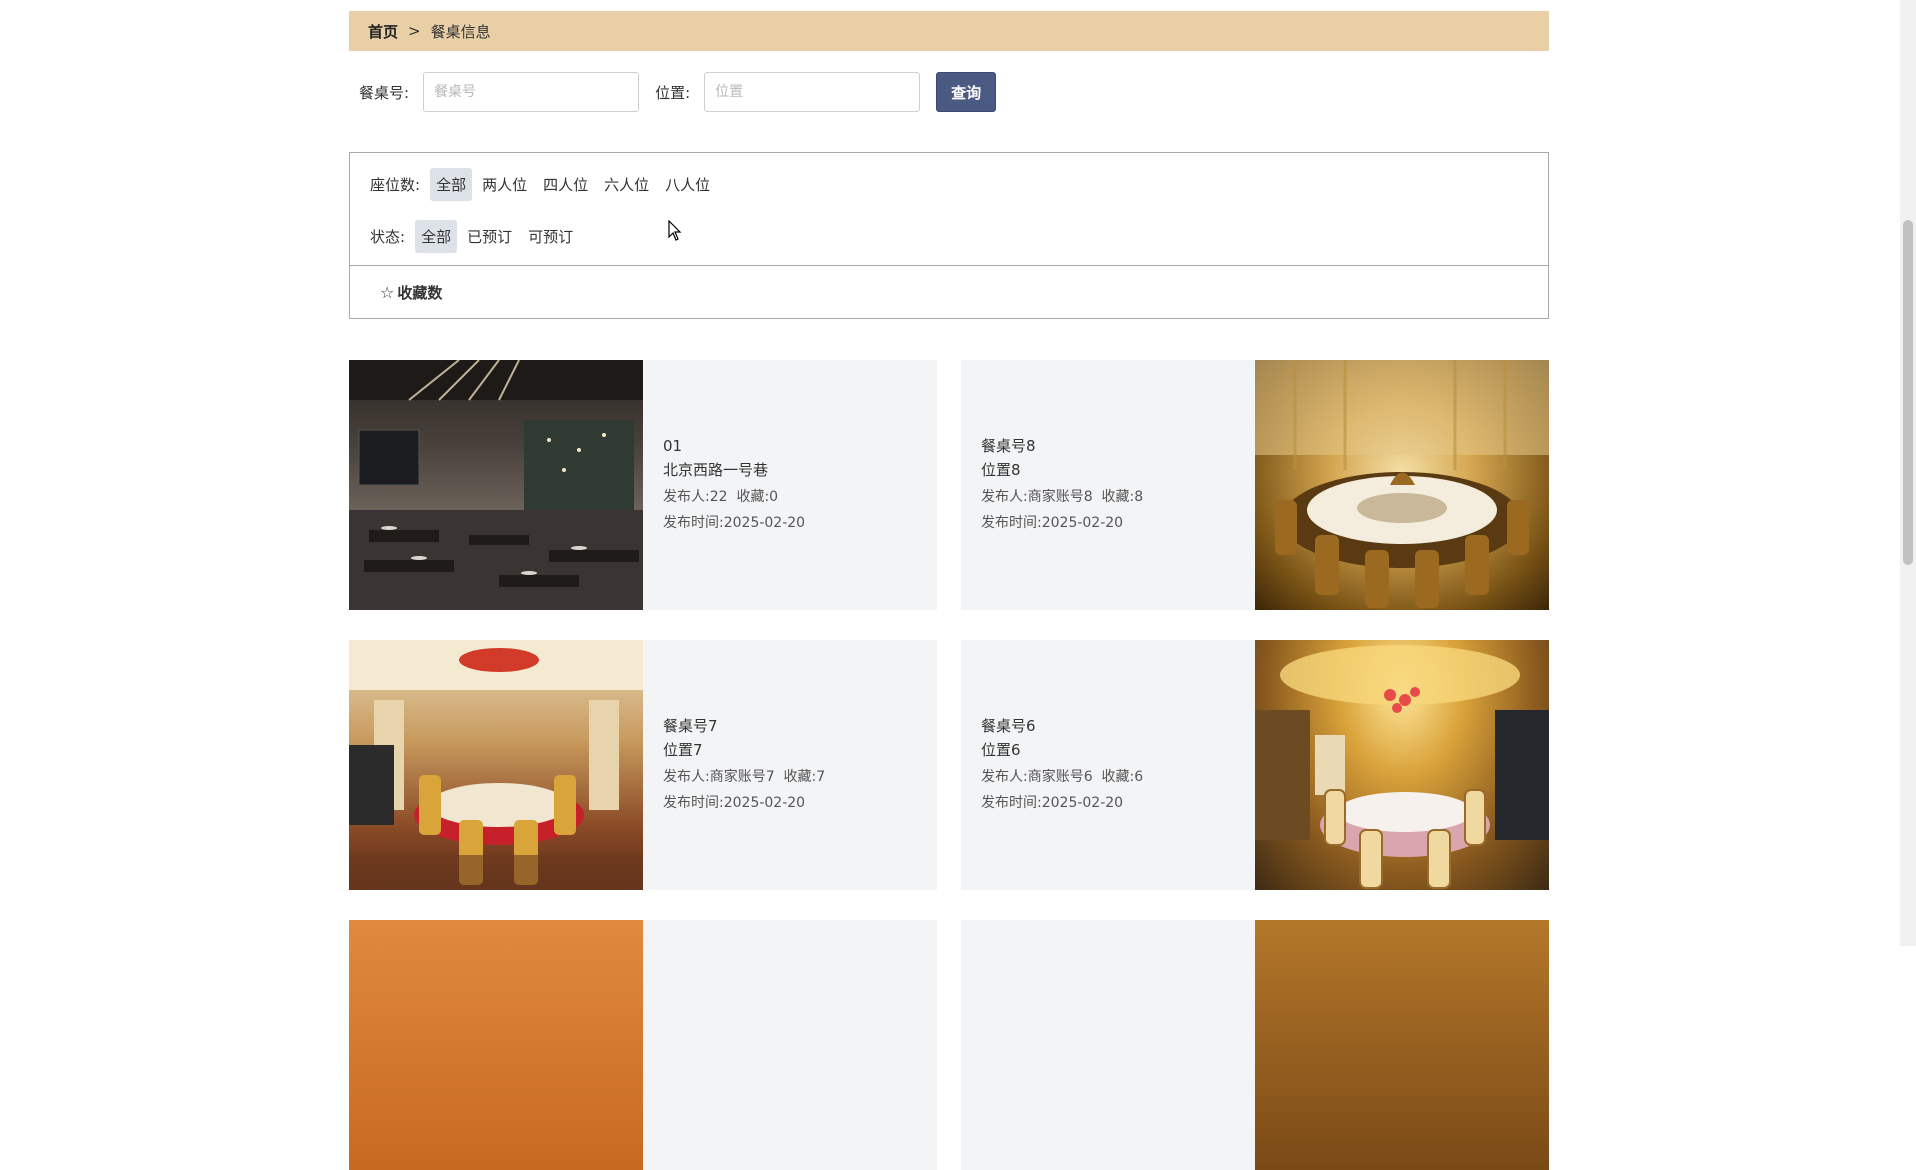 The width and height of the screenshot is (1916, 1170). I want to click on status-filter-label: 状态:, so click(388, 236).